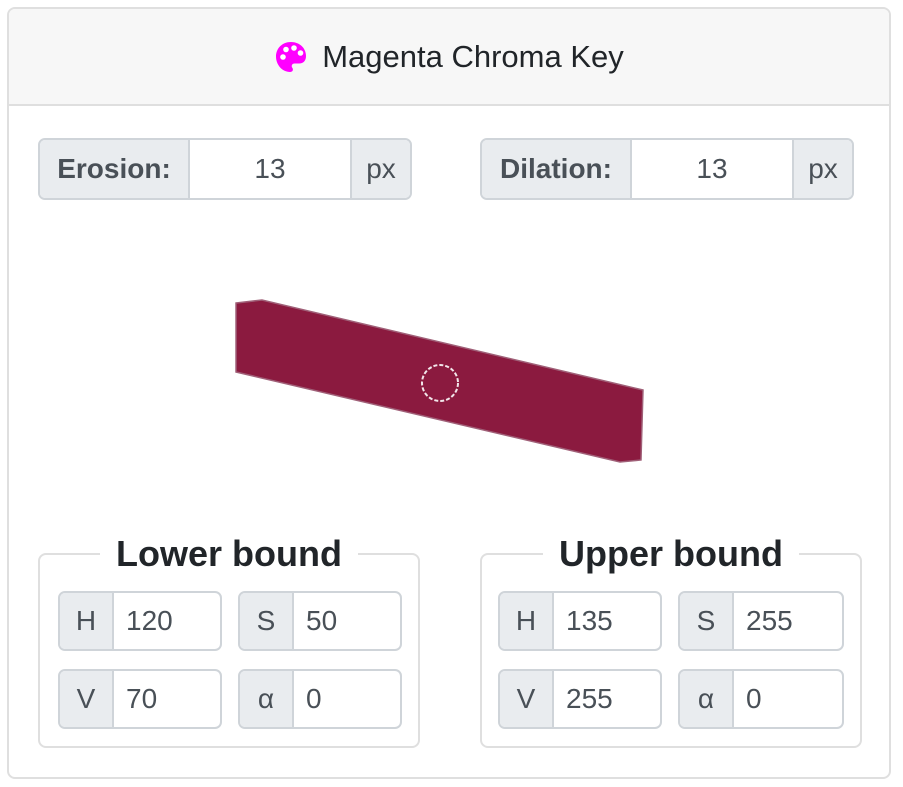  Describe the element at coordinates (671, 553) in the screenshot. I see `upper-bound-legend: Upper bound` at that location.